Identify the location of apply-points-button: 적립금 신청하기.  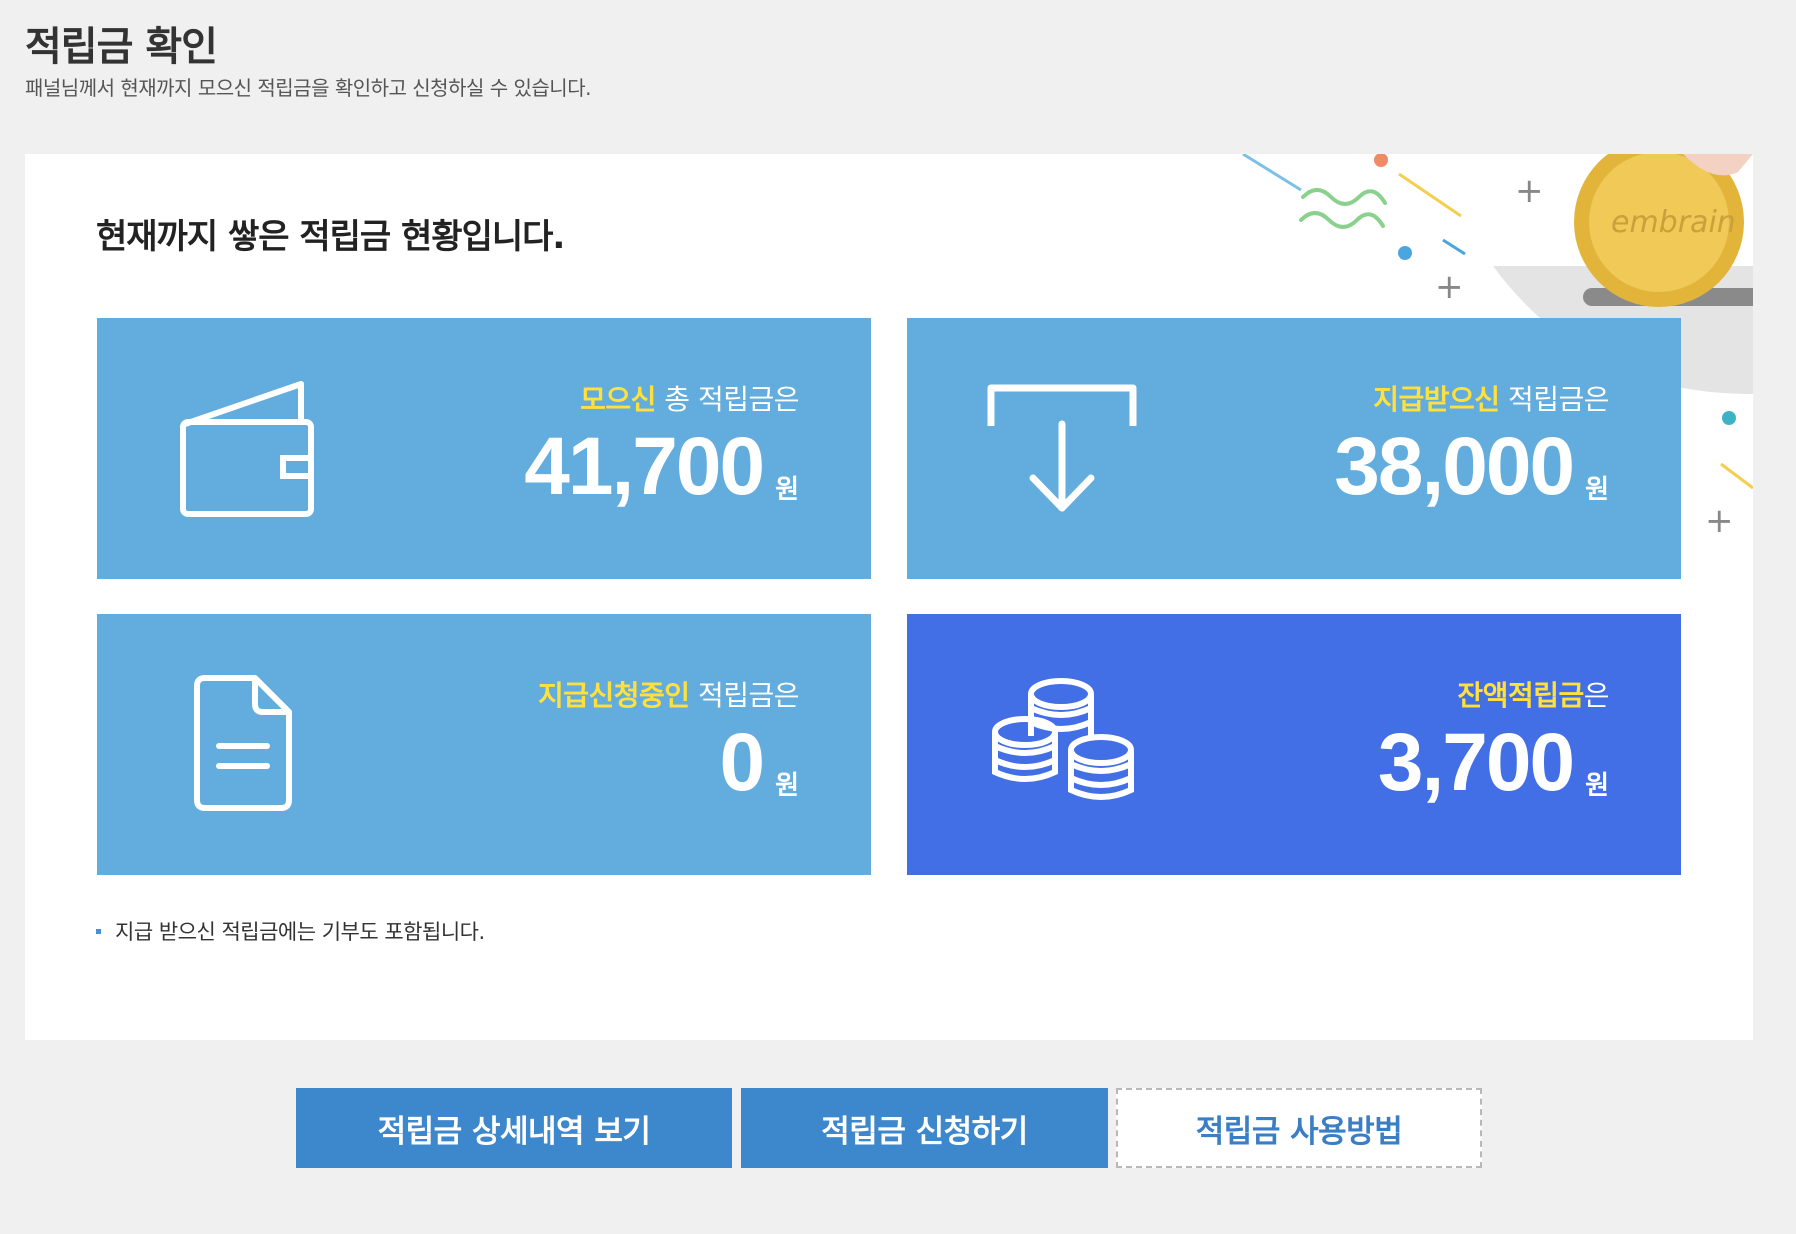
(924, 1128).